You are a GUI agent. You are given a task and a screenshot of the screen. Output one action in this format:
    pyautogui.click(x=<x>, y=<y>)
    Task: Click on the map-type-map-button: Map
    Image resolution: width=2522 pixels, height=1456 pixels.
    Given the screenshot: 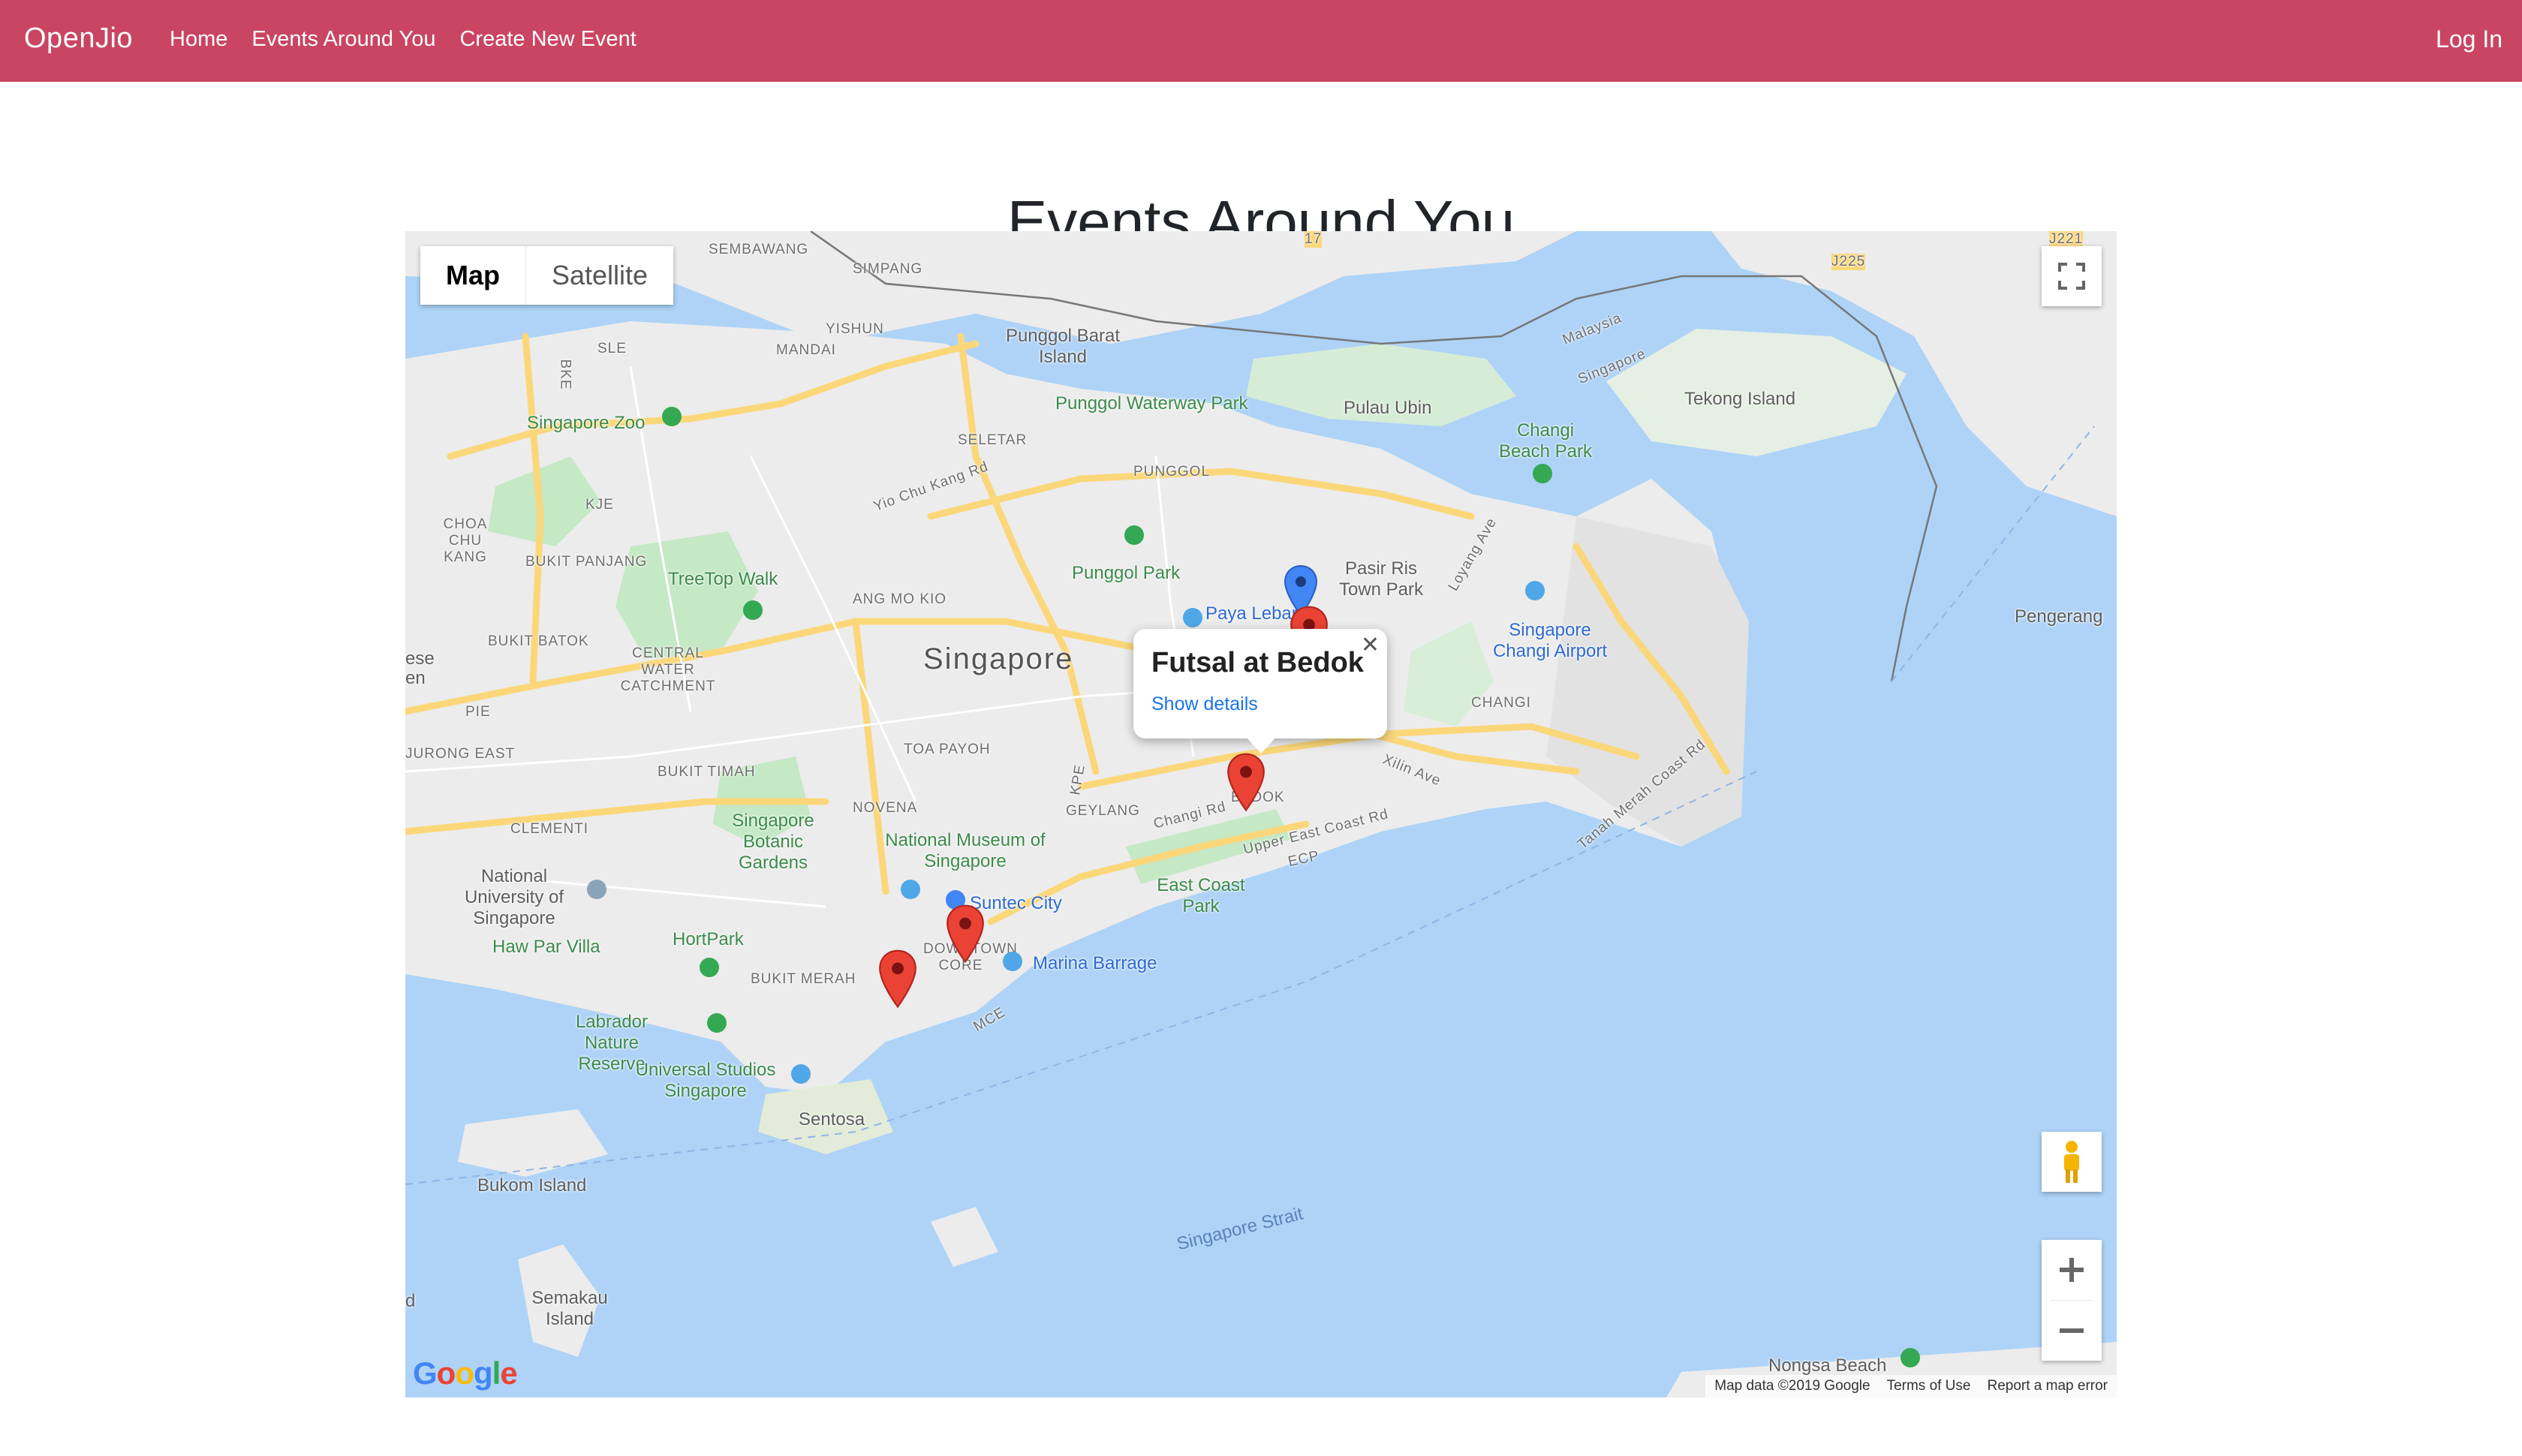 What is the action you would take?
    pyautogui.click(x=473, y=275)
    